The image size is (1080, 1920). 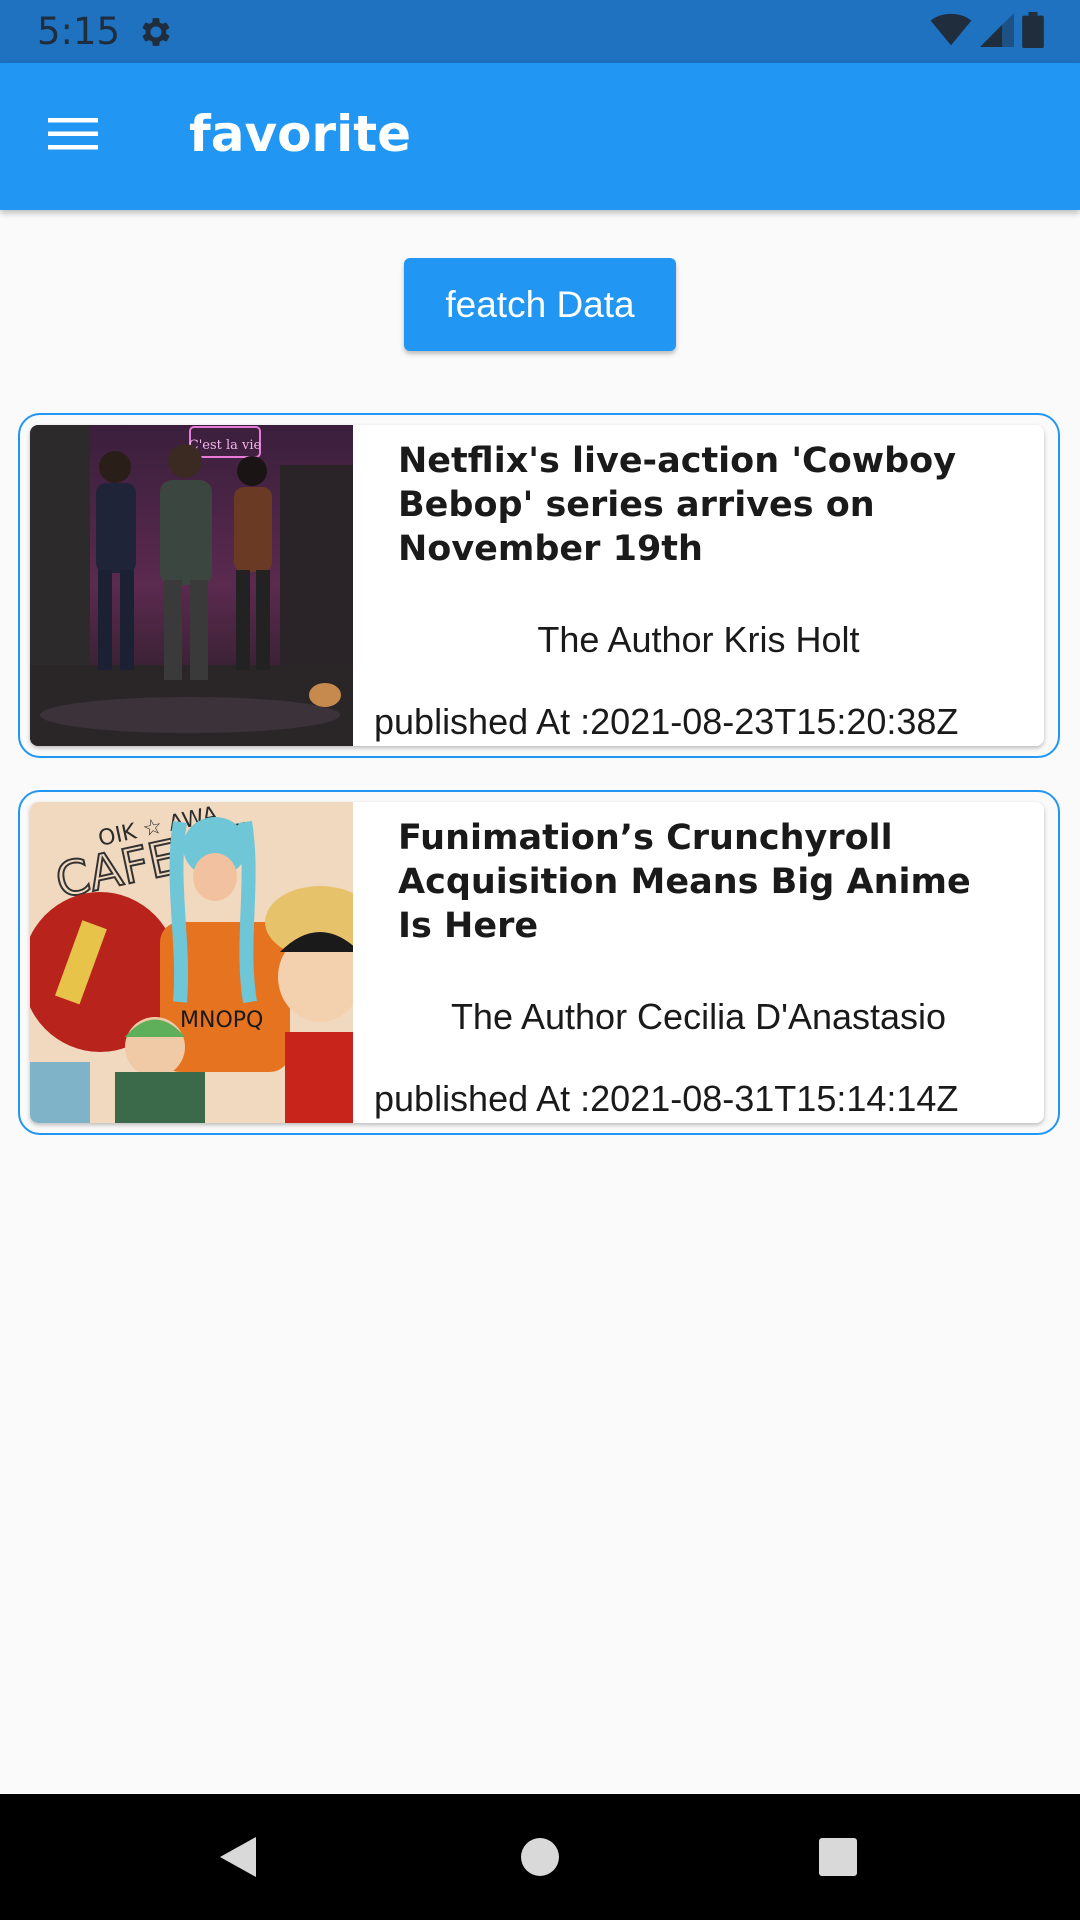 What do you see at coordinates (698, 1016) in the screenshot?
I see `article-author: The Author Cecilia D'Anastasio` at bounding box center [698, 1016].